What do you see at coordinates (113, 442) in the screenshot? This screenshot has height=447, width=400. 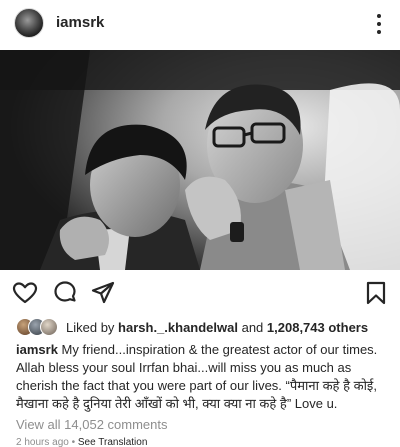 I see `see-translation-link: See Translation` at bounding box center [113, 442].